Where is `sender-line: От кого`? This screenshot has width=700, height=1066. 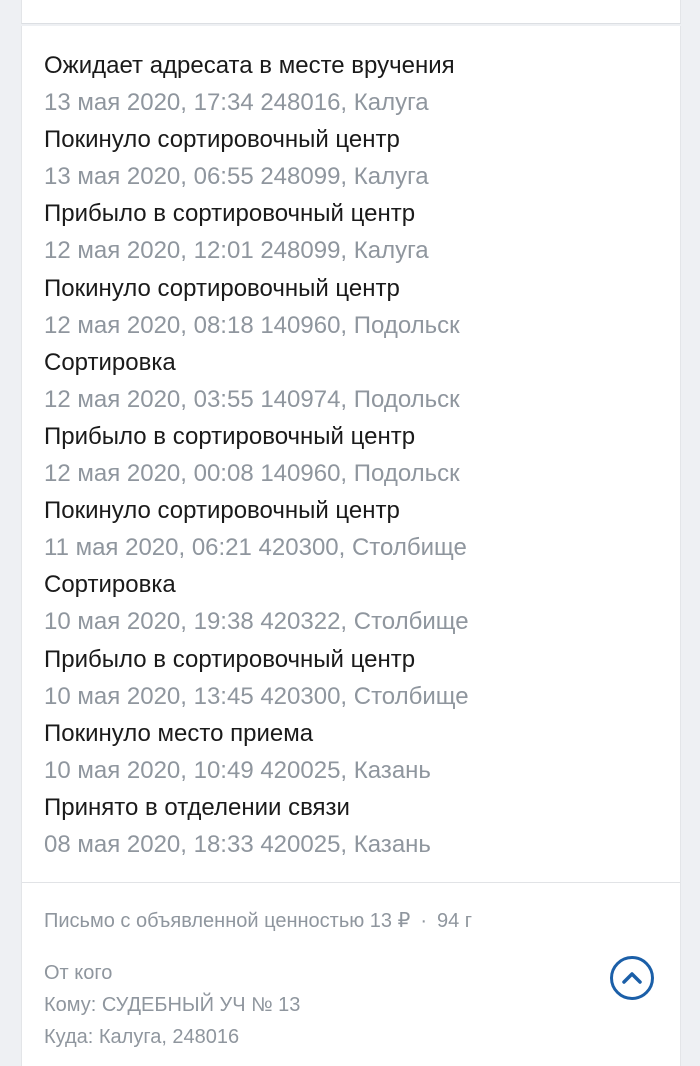
sender-line: От кого is located at coordinates (78, 973).